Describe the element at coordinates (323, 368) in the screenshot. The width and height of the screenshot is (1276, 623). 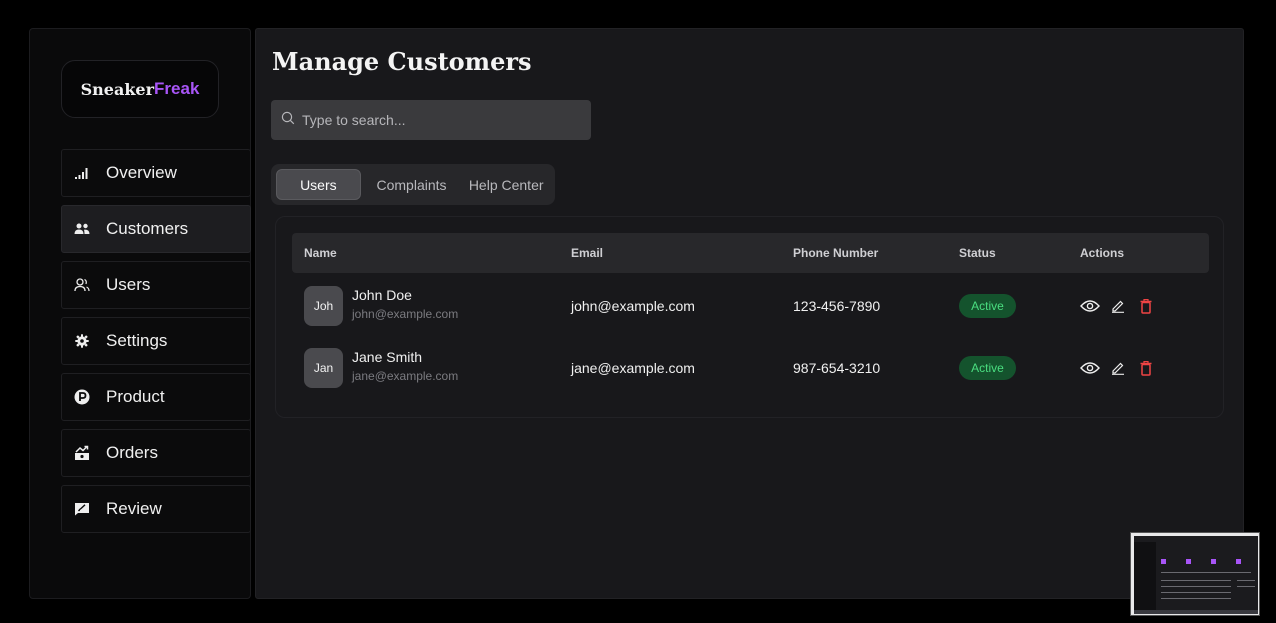
I see `avatar: Jan` at that location.